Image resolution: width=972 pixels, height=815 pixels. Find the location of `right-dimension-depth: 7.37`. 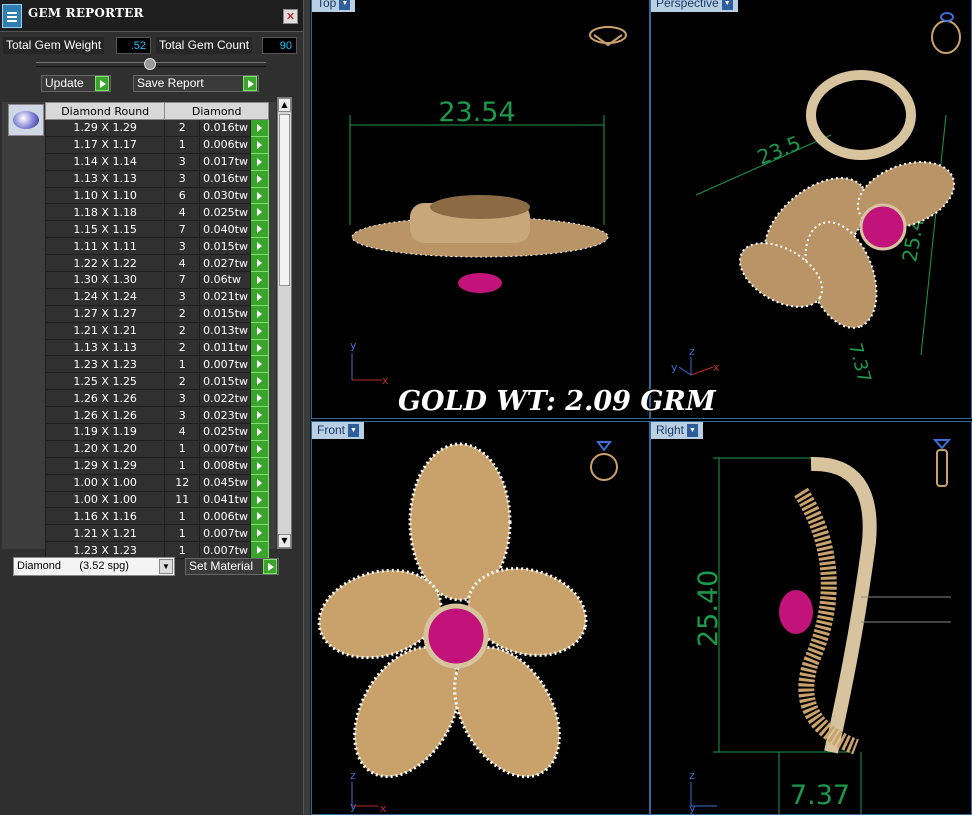

right-dimension-depth: 7.37 is located at coordinates (820, 795).